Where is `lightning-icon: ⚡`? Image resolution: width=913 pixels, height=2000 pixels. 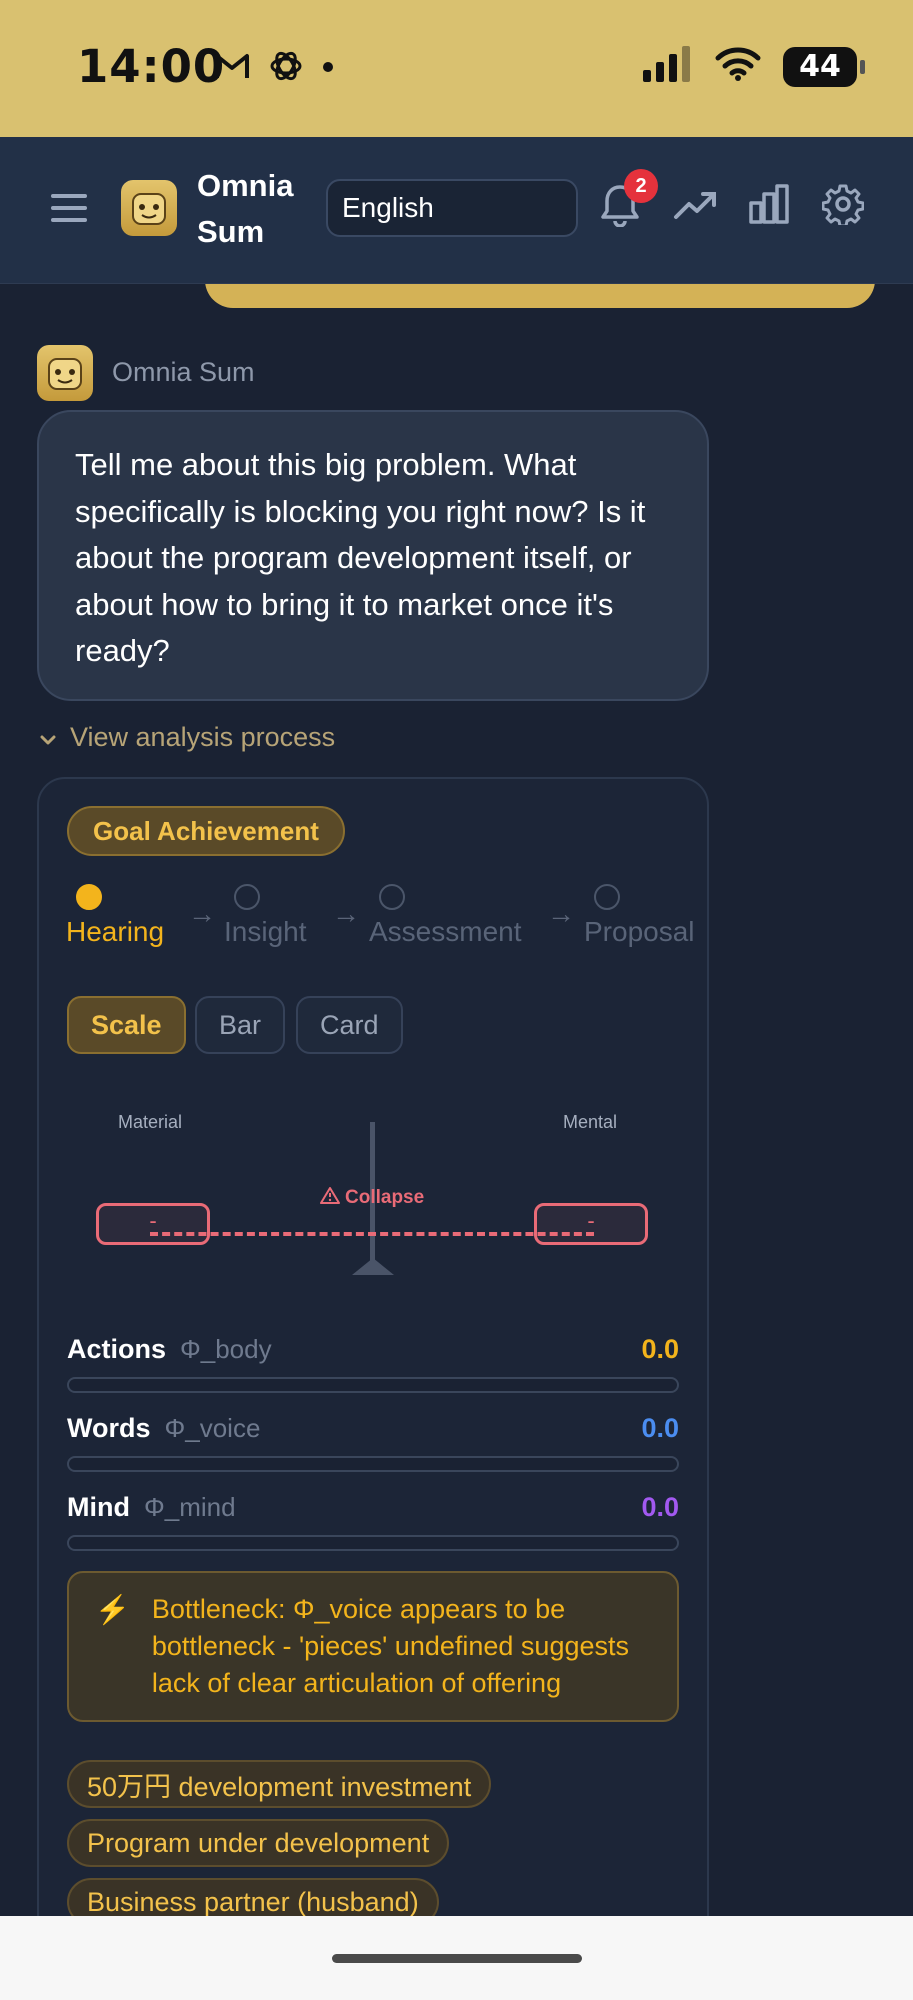
lightning-icon: ⚡ is located at coordinates (112, 1609).